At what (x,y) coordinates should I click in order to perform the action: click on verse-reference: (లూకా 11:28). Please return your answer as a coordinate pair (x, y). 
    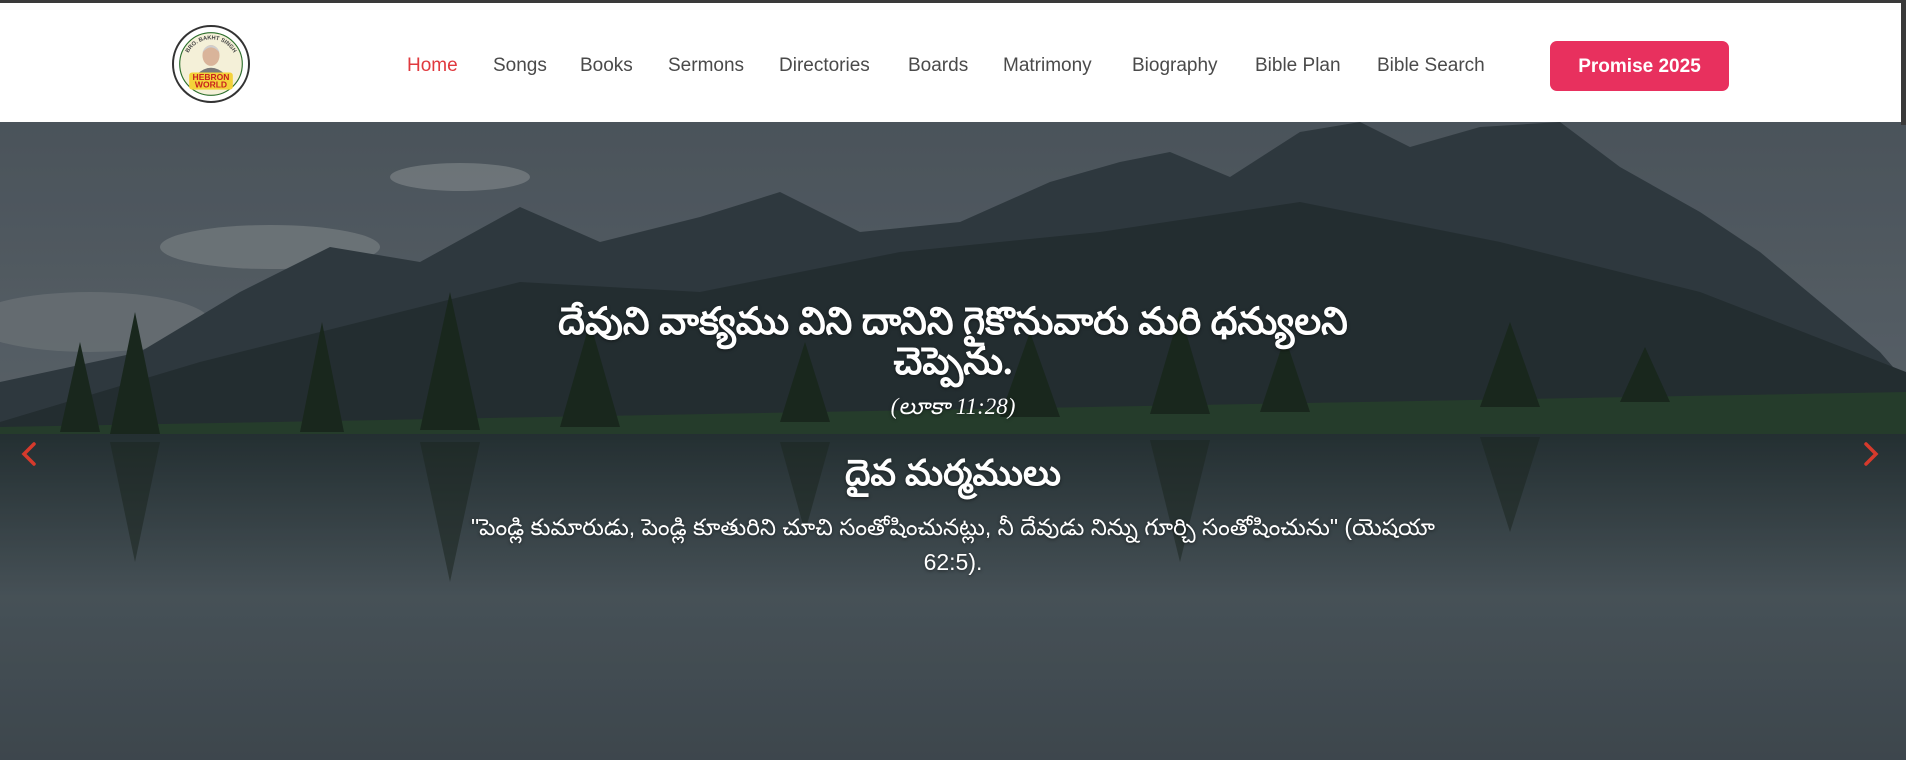
    Looking at the image, I should click on (953, 406).